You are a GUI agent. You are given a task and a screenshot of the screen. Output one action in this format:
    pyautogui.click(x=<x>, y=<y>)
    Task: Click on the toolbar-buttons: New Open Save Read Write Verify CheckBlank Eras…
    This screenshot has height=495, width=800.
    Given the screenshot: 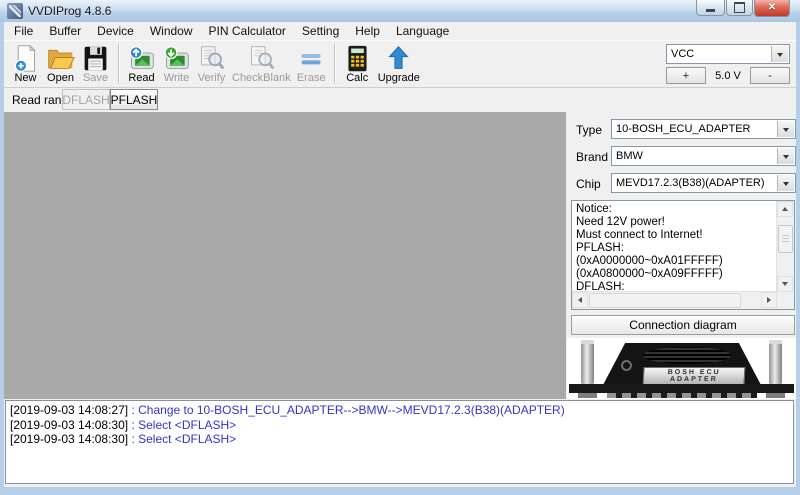 What is the action you would take?
    pyautogui.click(x=215, y=64)
    